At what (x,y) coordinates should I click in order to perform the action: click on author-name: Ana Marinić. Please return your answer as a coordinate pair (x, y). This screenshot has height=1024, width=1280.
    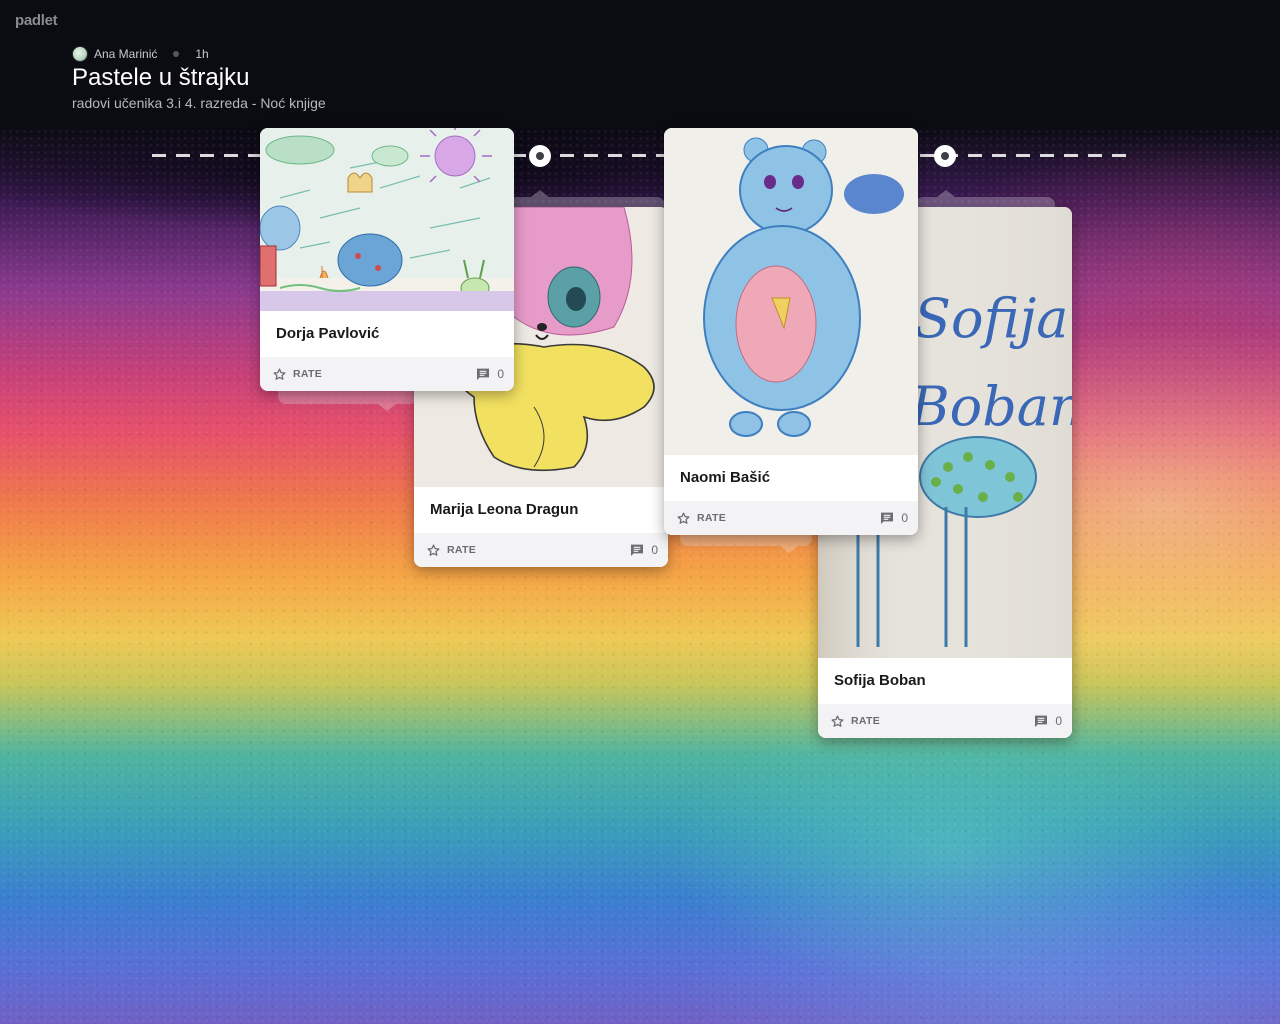
    Looking at the image, I should click on (125, 54).